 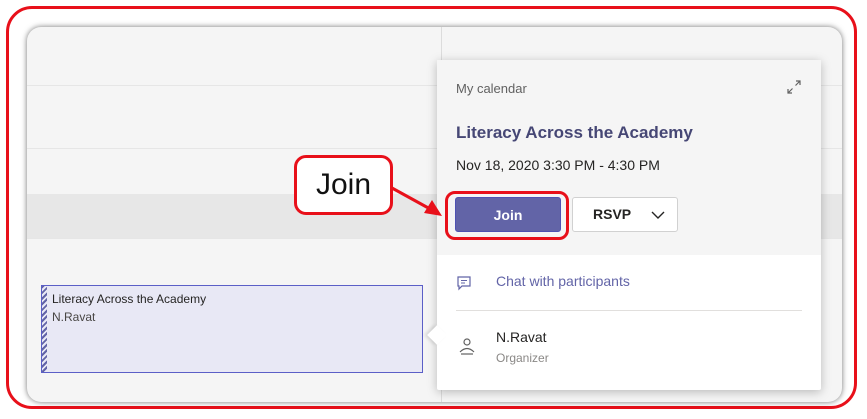 What do you see at coordinates (437, 335) in the screenshot?
I see `popup-caret` at bounding box center [437, 335].